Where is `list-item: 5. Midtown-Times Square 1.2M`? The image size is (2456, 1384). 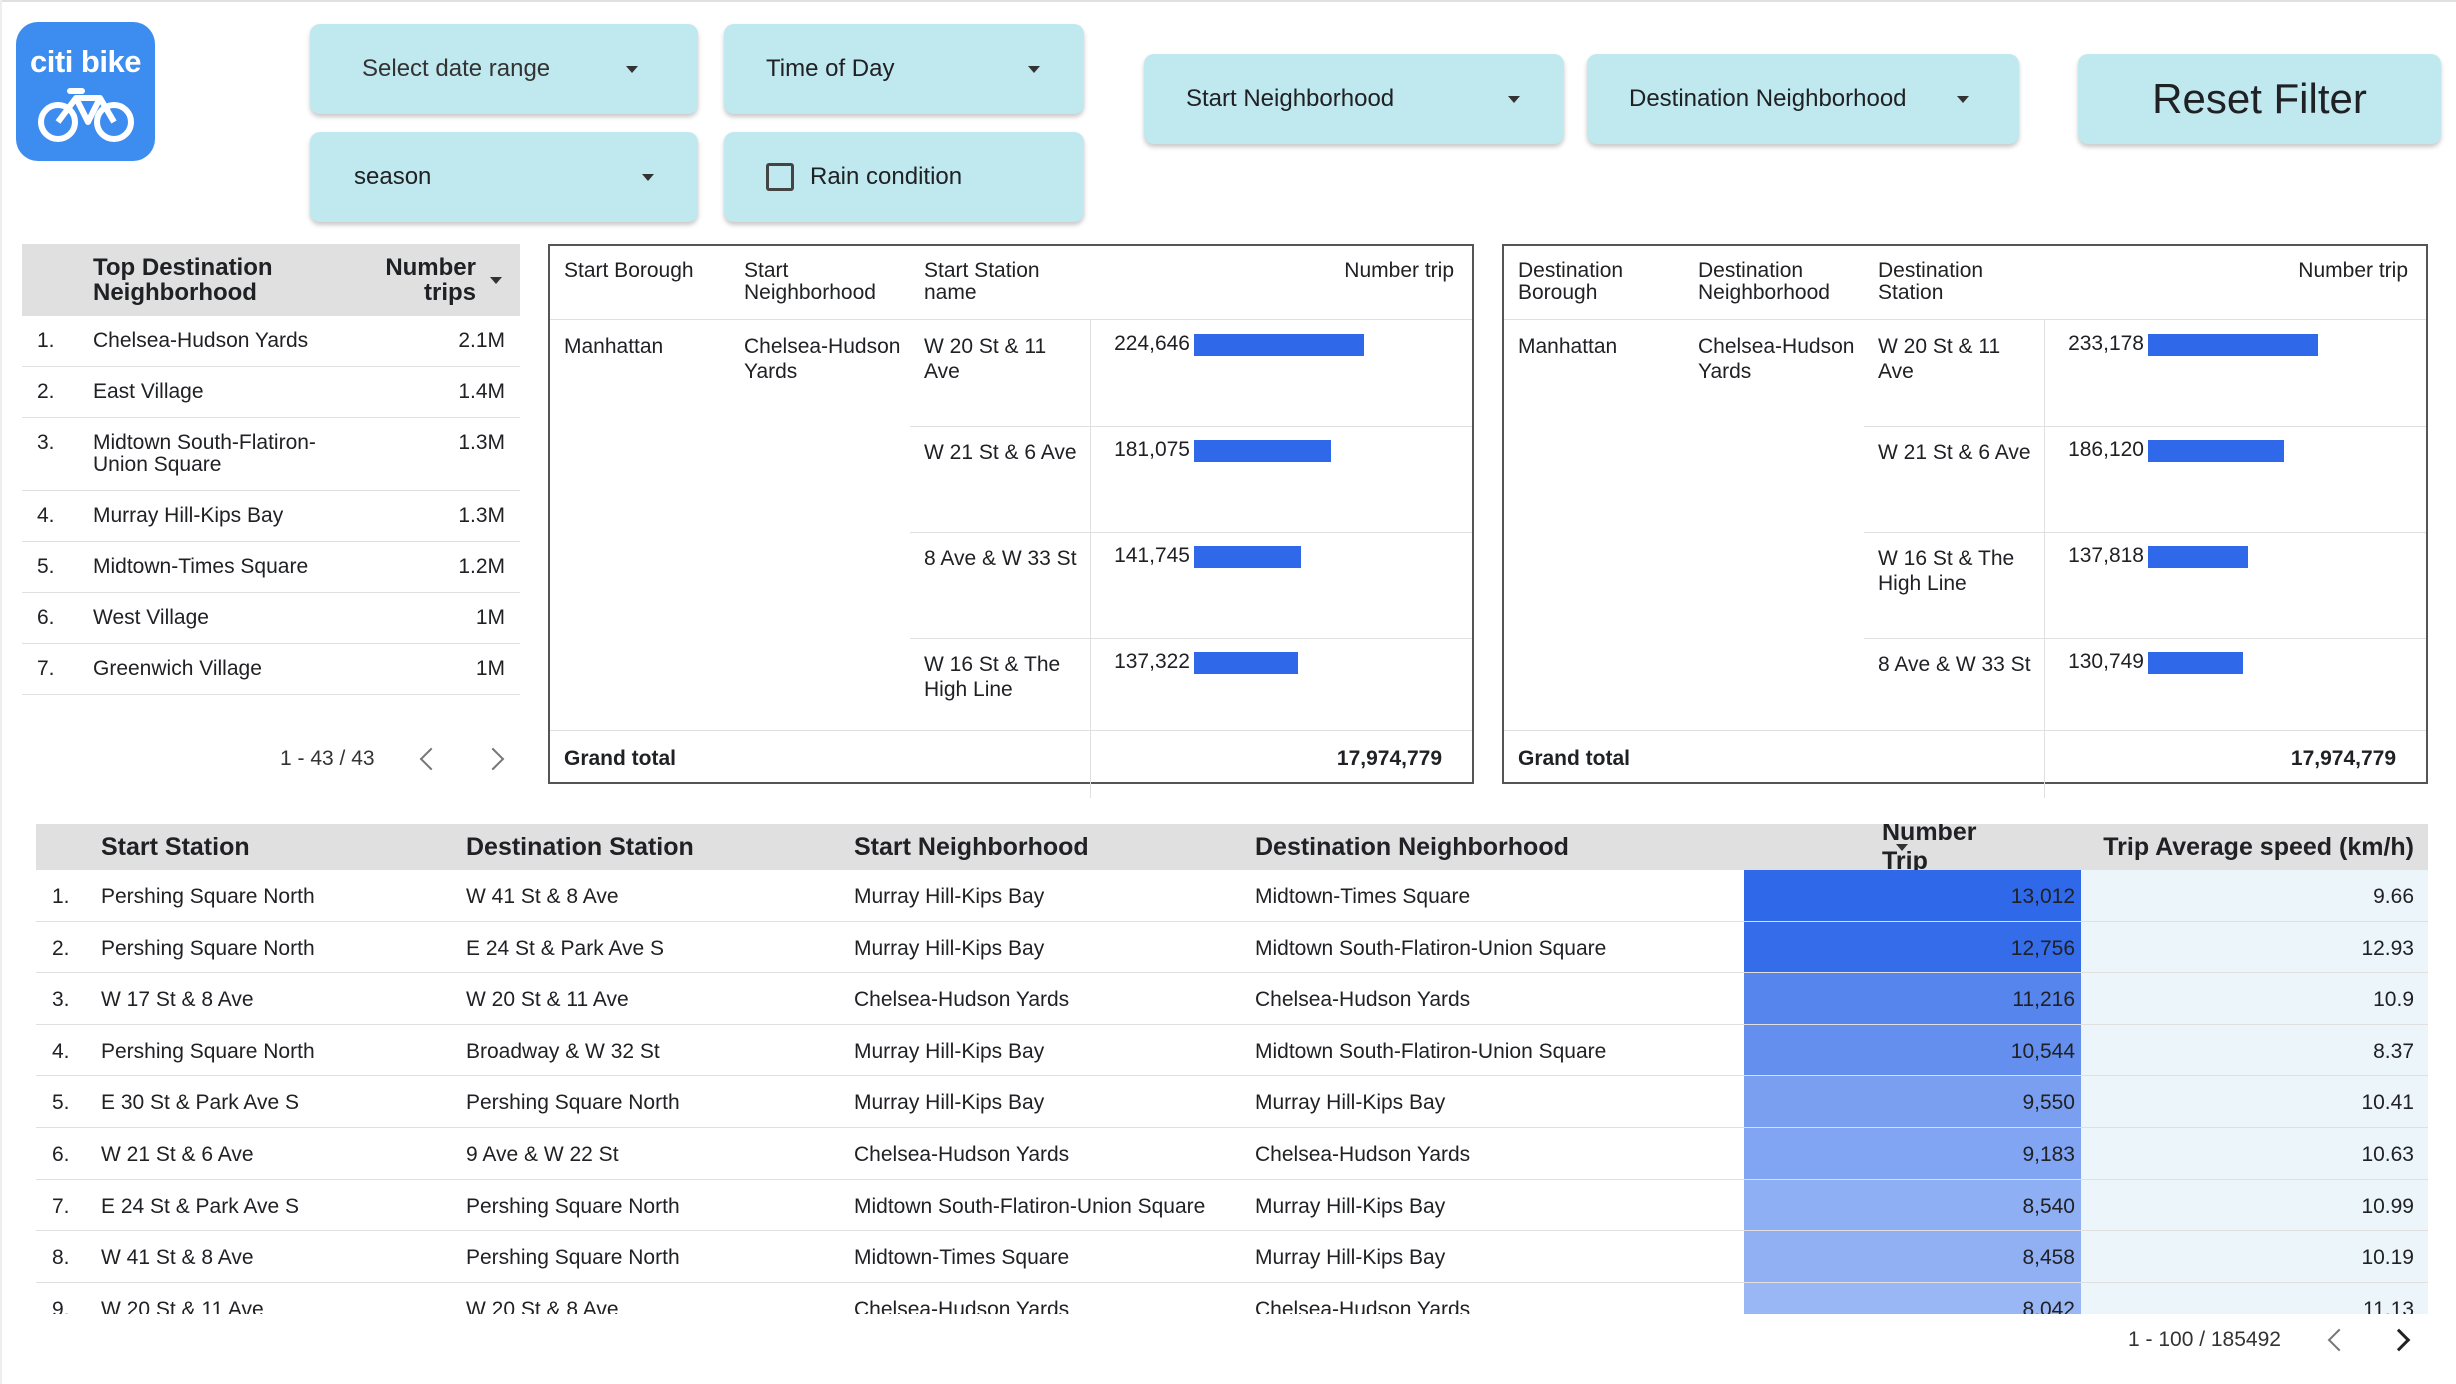 list-item: 5. Midtown-Times Square 1.2M is located at coordinates (271, 567).